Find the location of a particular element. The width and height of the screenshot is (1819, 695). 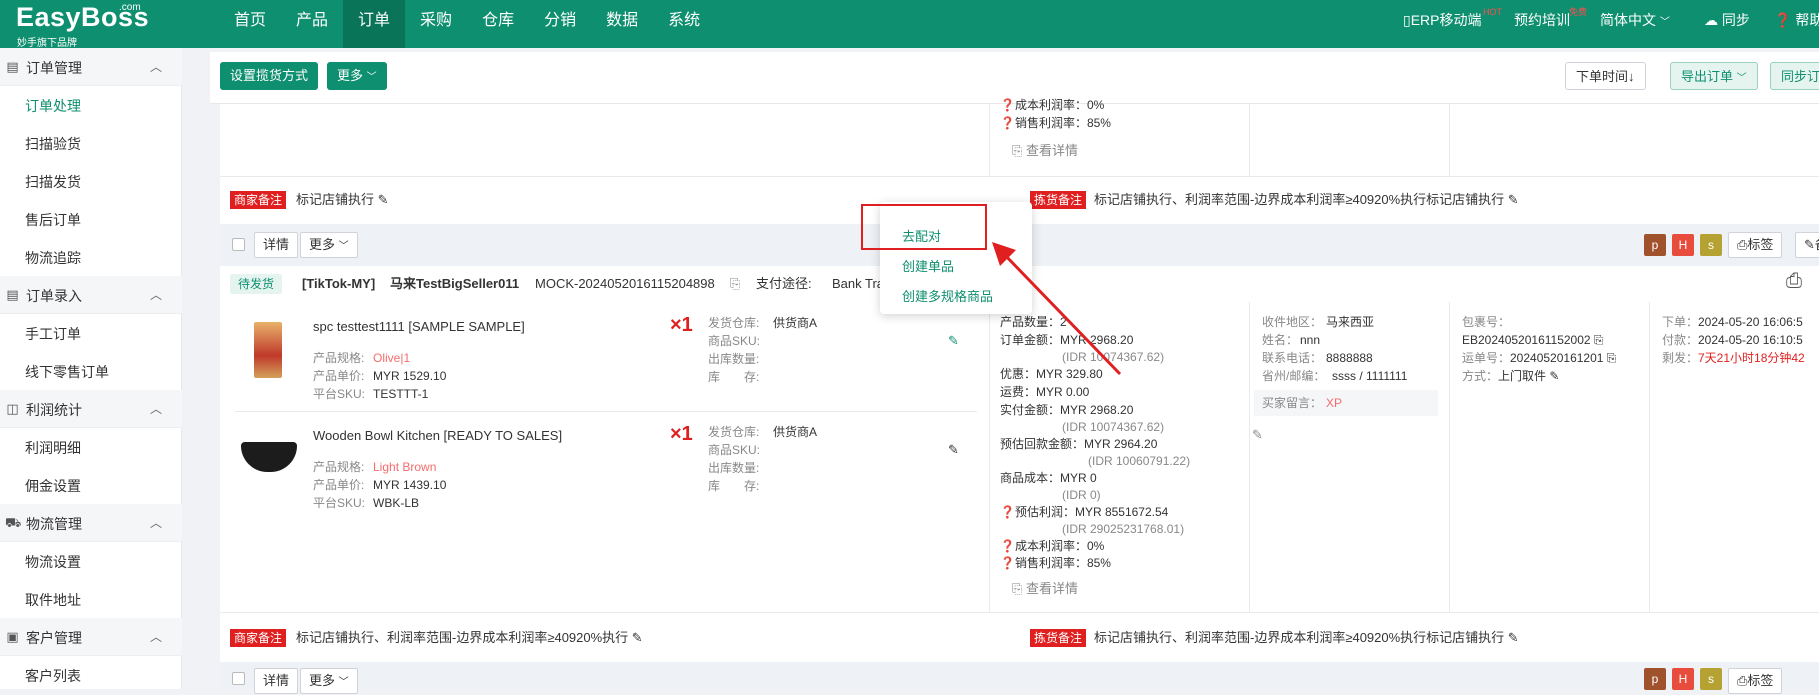

product-name: spc testtest1111 [SAMPLE SAMPLE] is located at coordinates (419, 327).